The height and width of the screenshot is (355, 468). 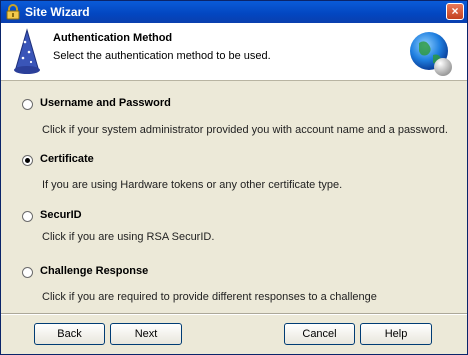 I want to click on help-button: Help, so click(x=396, y=334).